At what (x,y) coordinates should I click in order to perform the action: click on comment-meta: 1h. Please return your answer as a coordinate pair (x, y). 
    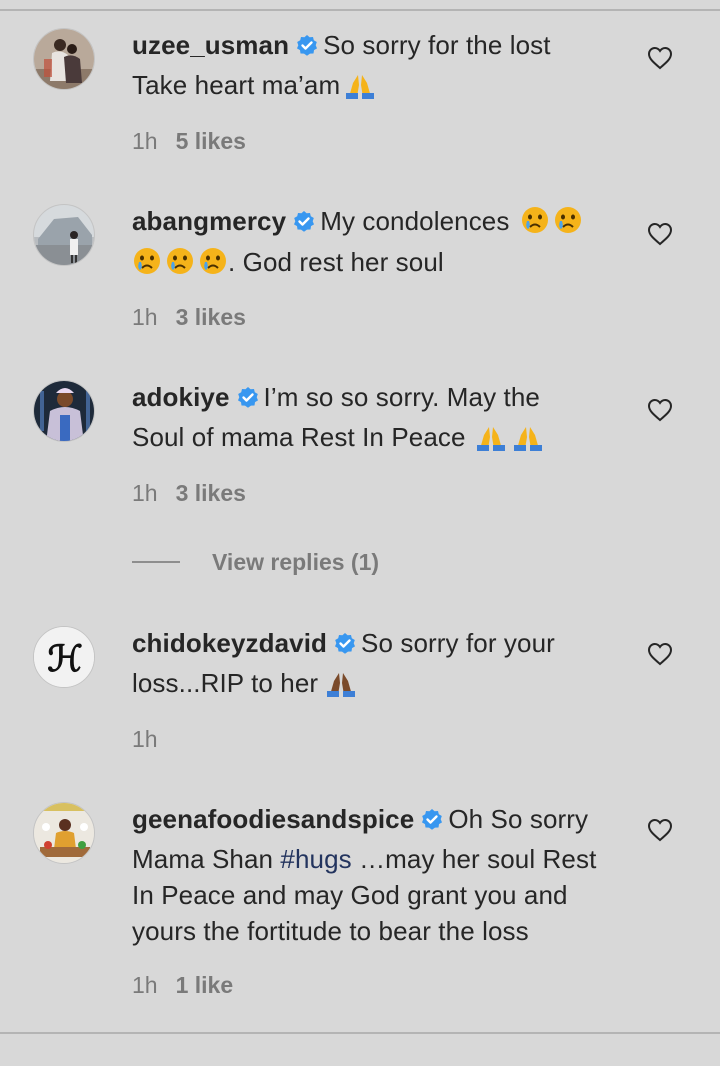
    Looking at the image, I should click on (154, 739).